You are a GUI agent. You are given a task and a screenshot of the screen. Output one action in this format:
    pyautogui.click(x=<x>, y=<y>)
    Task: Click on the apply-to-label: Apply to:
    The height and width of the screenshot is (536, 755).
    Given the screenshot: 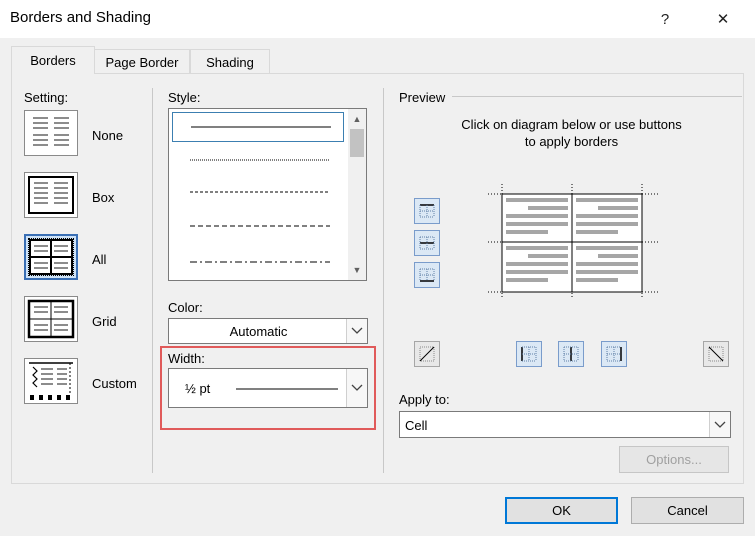 What is the action you would take?
    pyautogui.click(x=424, y=399)
    